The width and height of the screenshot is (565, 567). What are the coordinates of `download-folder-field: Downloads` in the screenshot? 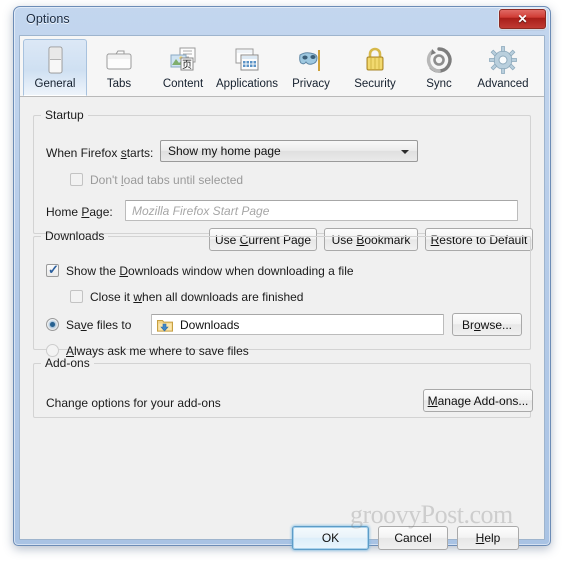 It's located at (297, 324).